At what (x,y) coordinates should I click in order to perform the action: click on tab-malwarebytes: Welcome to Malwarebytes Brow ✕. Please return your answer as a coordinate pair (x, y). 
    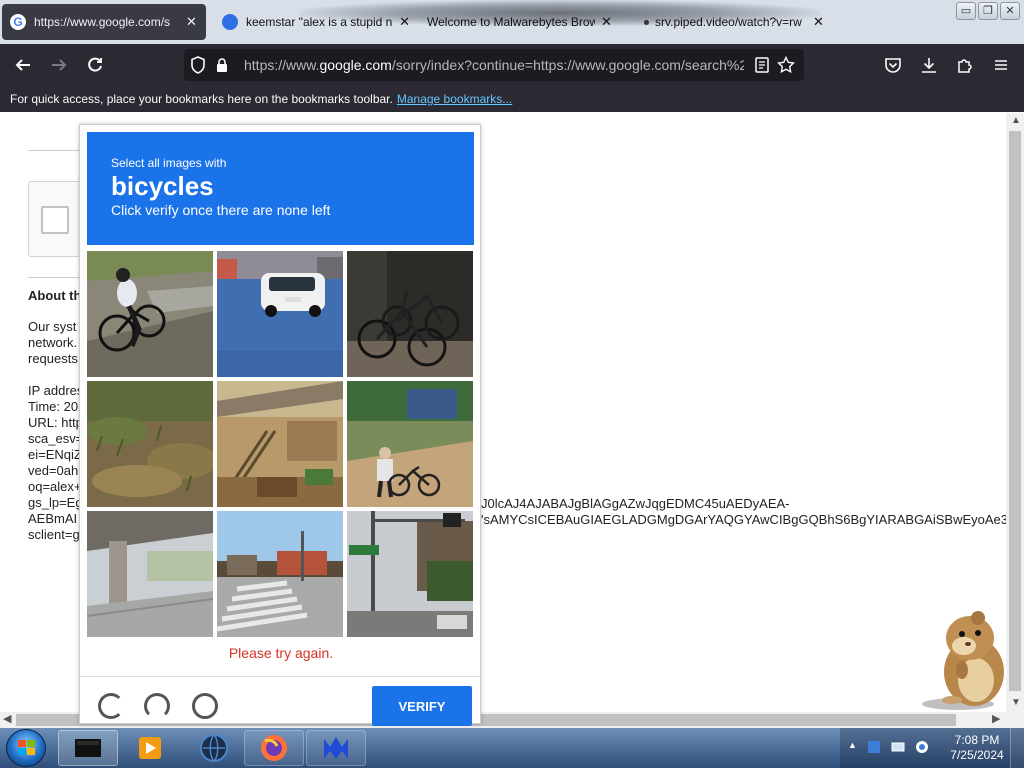
    Looking at the image, I should click on (522, 22).